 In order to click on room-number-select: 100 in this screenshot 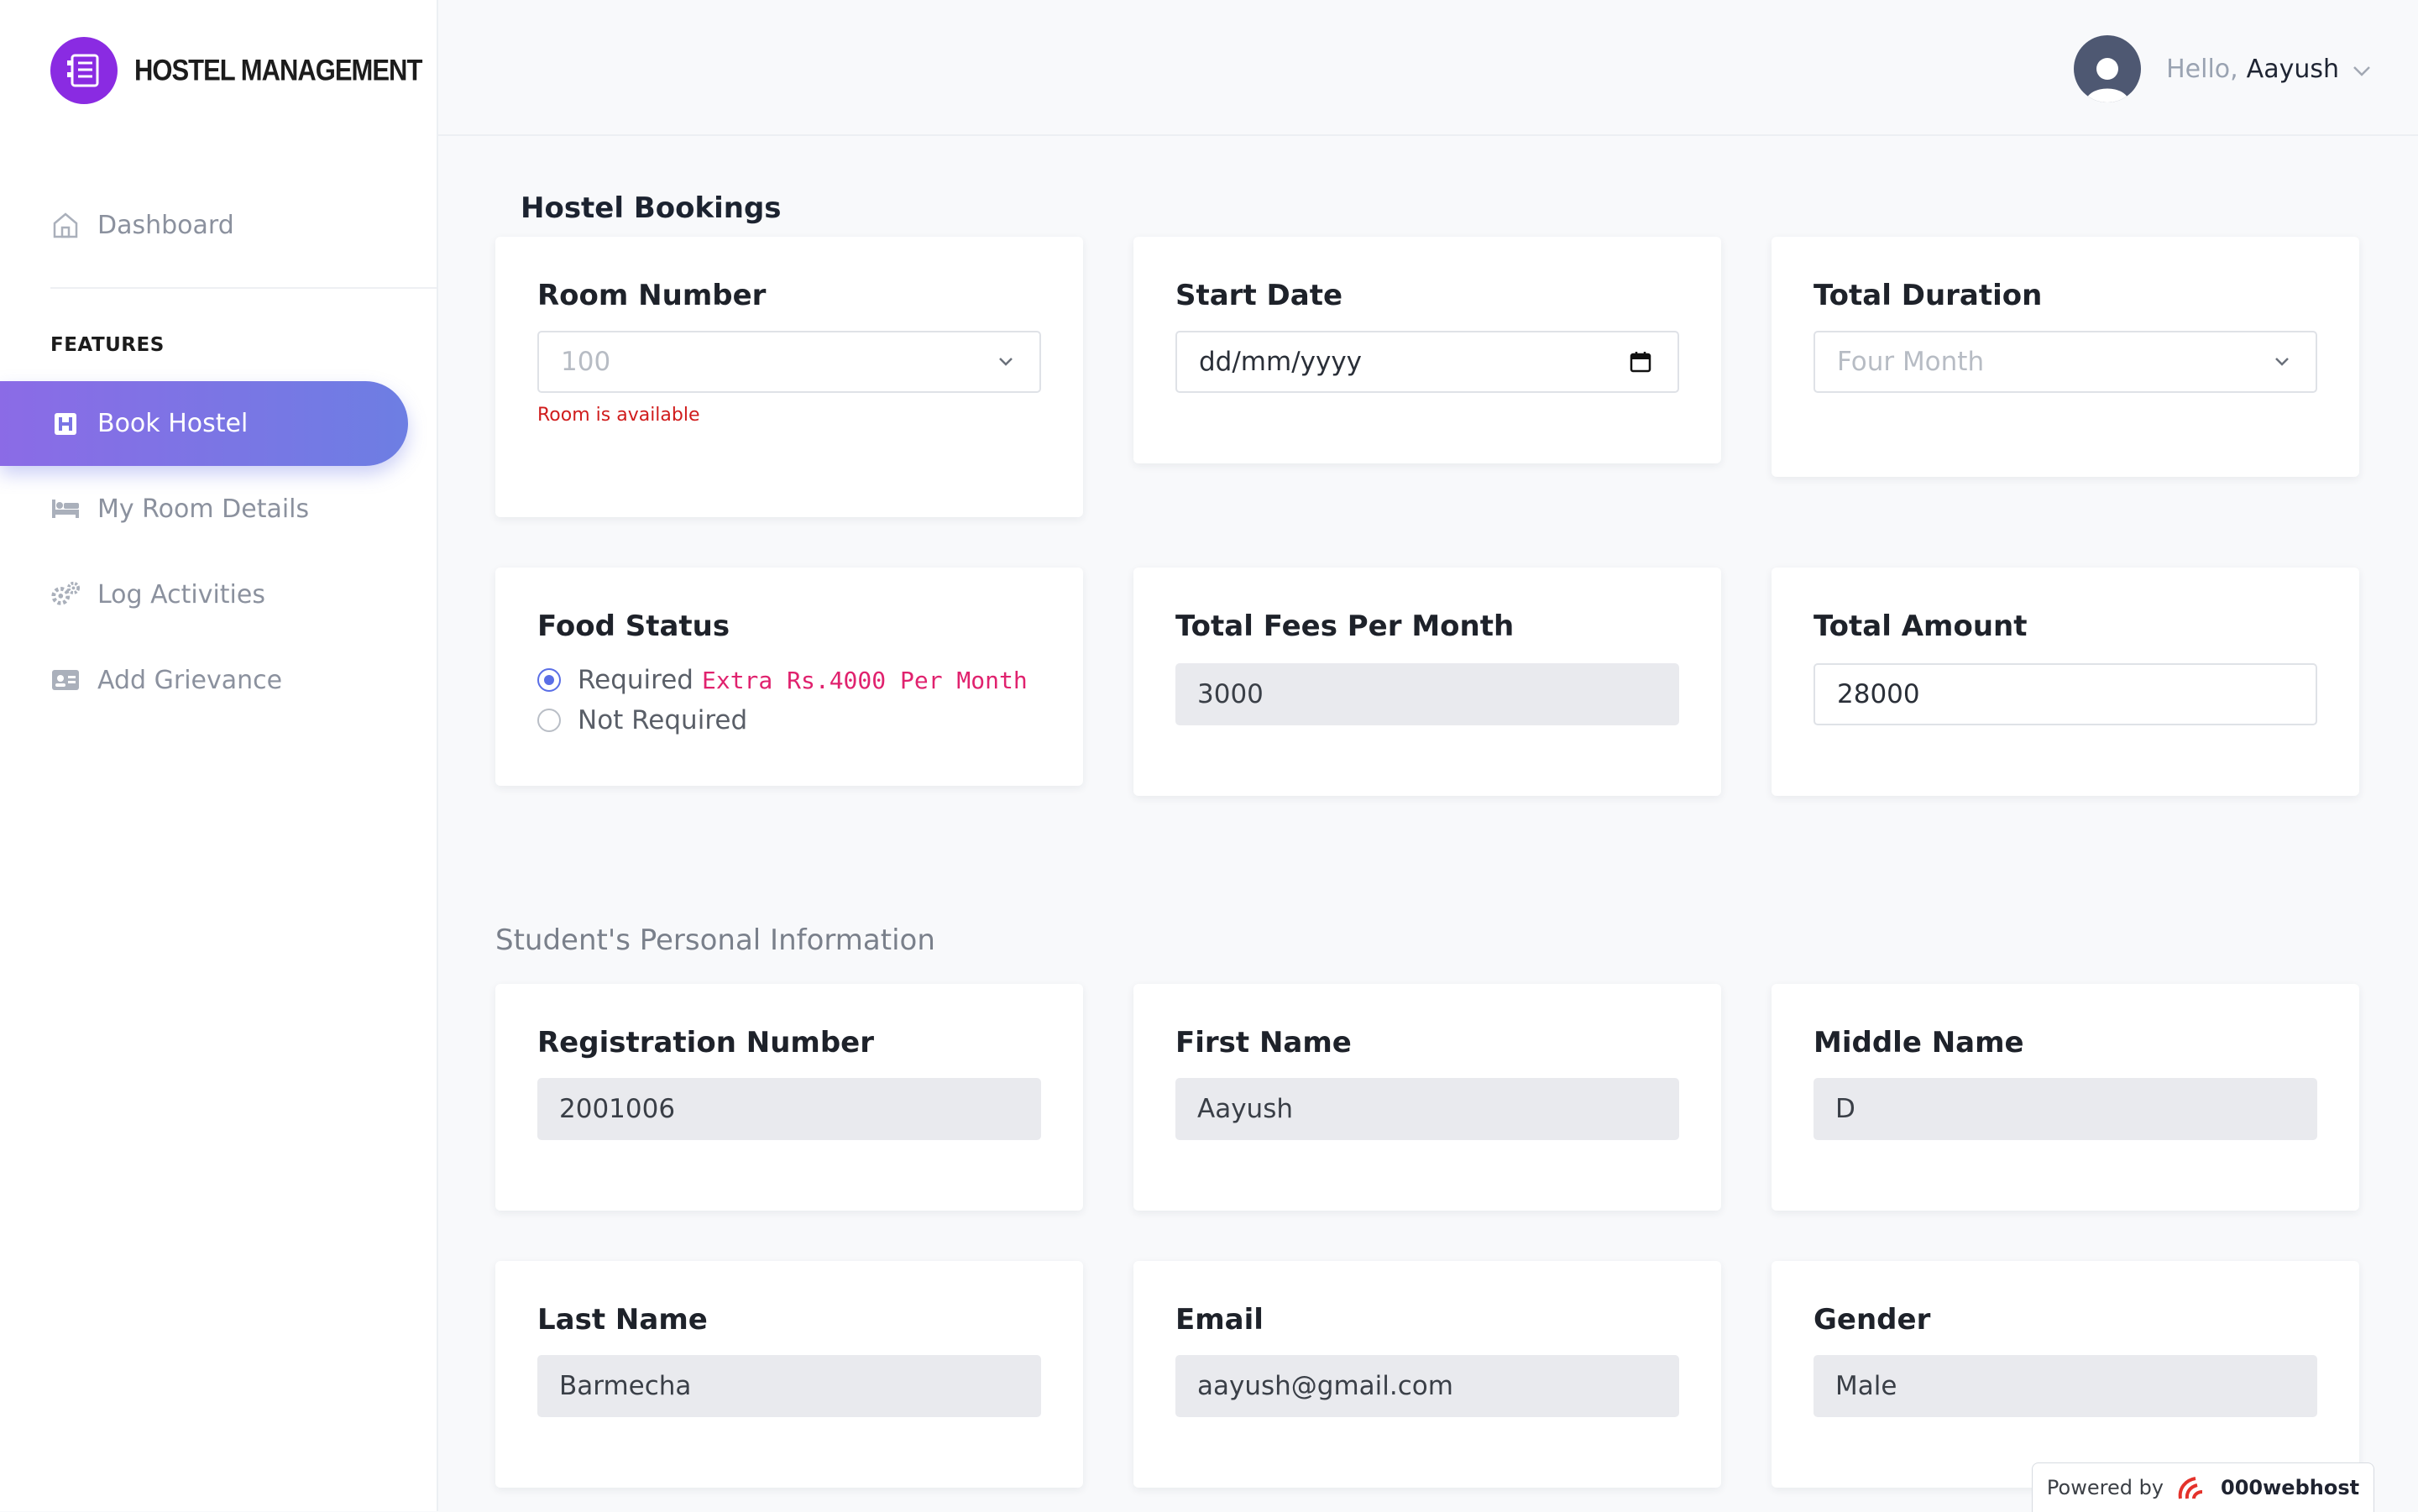, I will do `click(789, 362)`.